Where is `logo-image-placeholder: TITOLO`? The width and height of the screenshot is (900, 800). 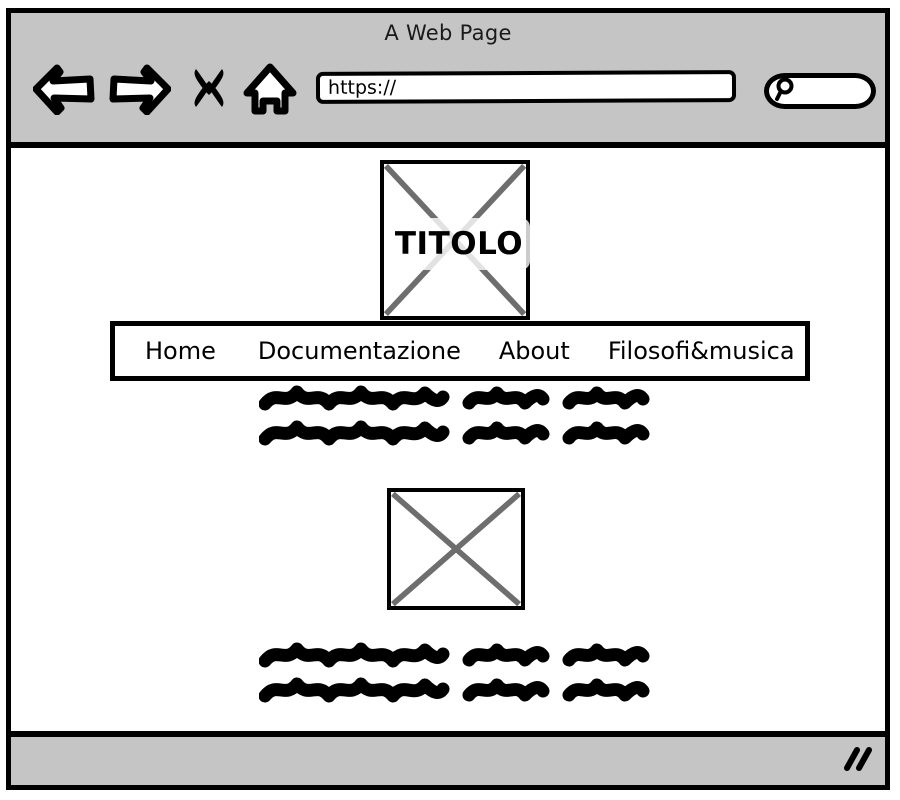
logo-image-placeholder: TITOLO is located at coordinates (455, 240).